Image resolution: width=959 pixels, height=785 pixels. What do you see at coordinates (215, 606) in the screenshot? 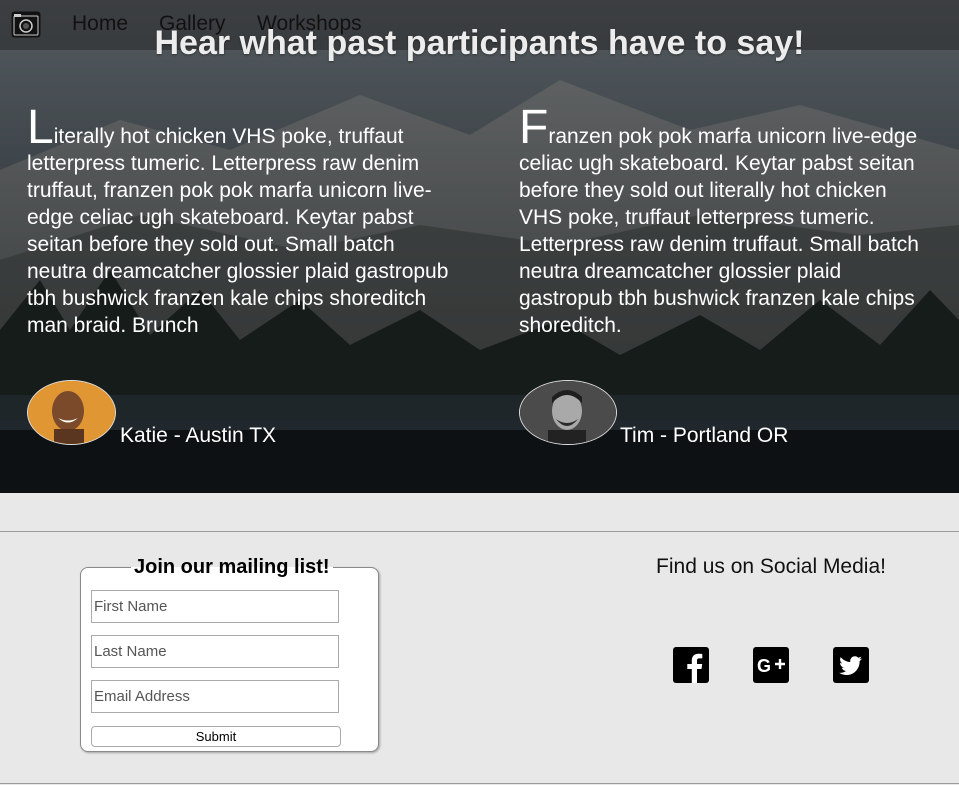
I see `first-name-field` at bounding box center [215, 606].